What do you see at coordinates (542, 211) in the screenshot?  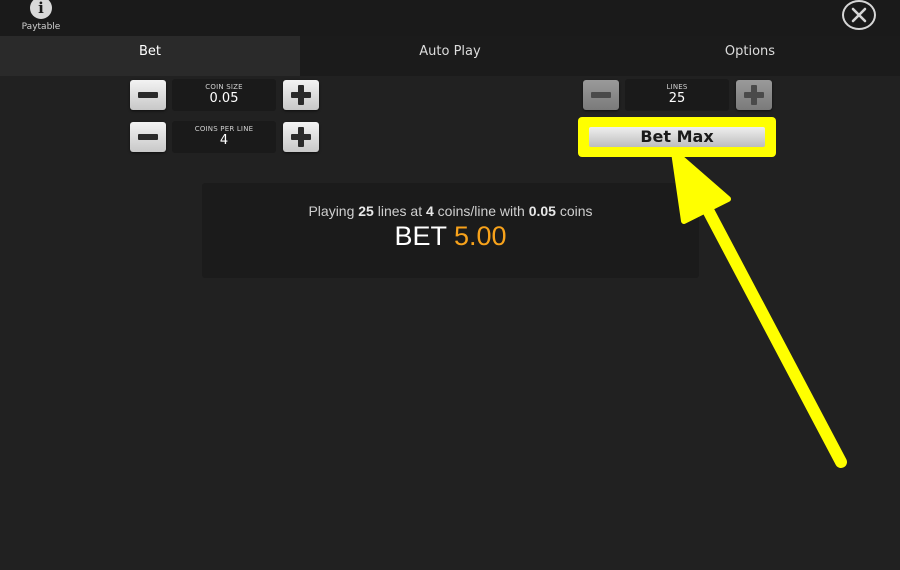 I see `summary-coin-size: 0.05` at bounding box center [542, 211].